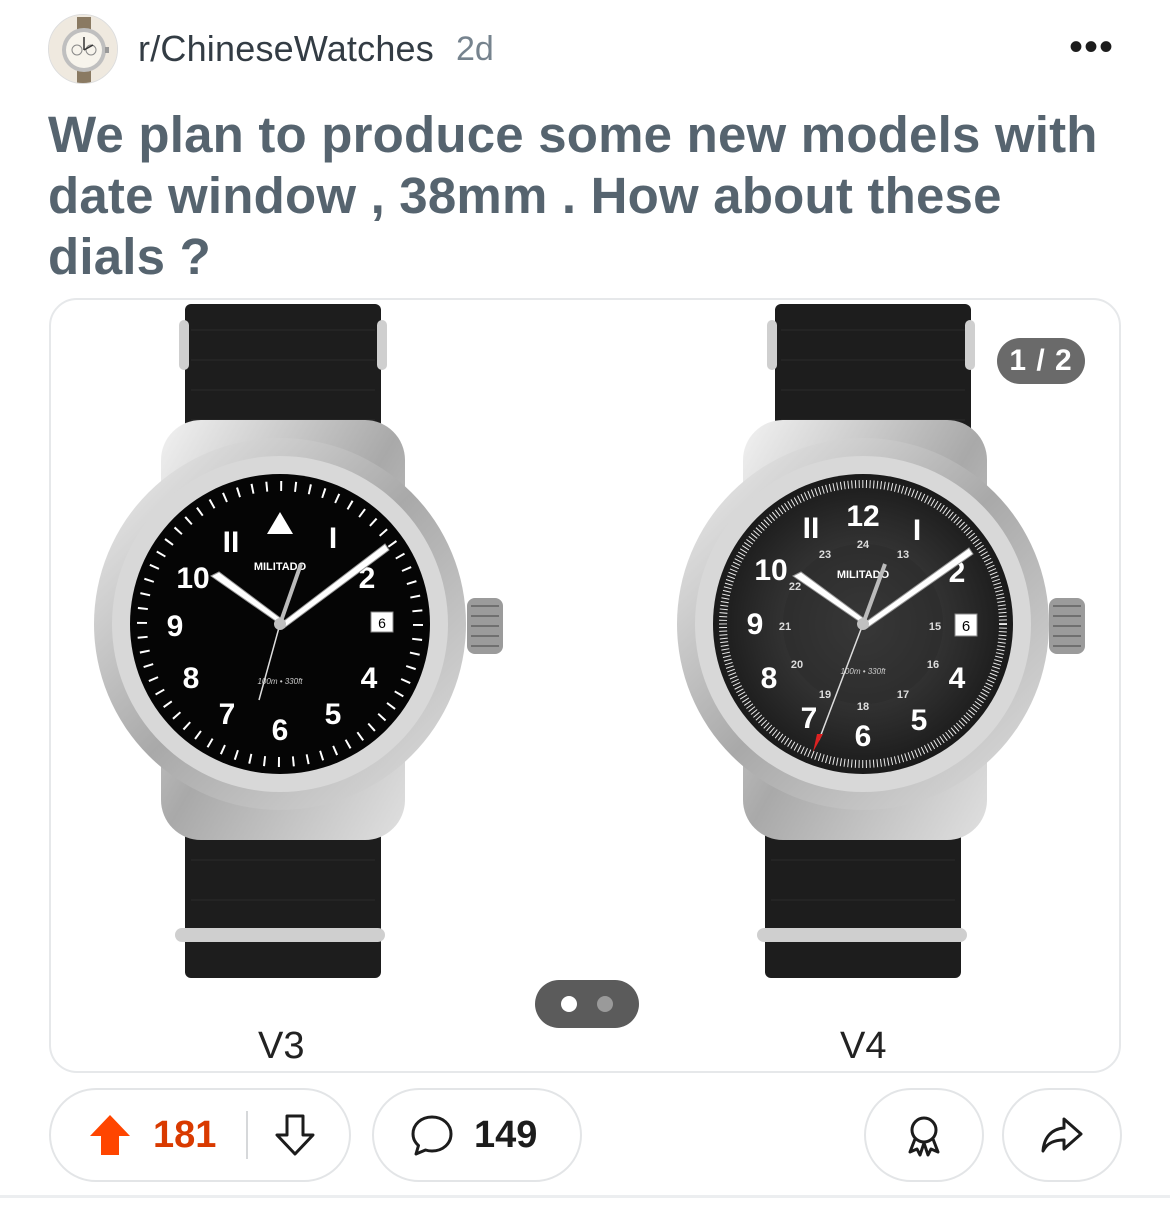  I want to click on vote-divider, so click(247, 1135).